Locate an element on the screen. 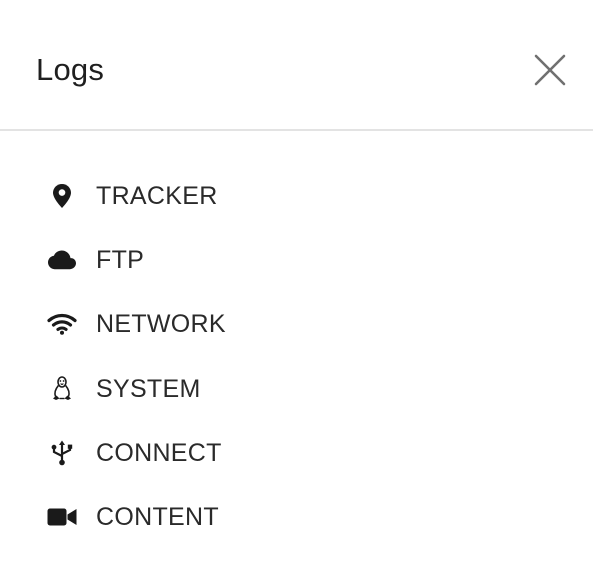  menu-item-tracker: TRACKER is located at coordinates (296, 196).